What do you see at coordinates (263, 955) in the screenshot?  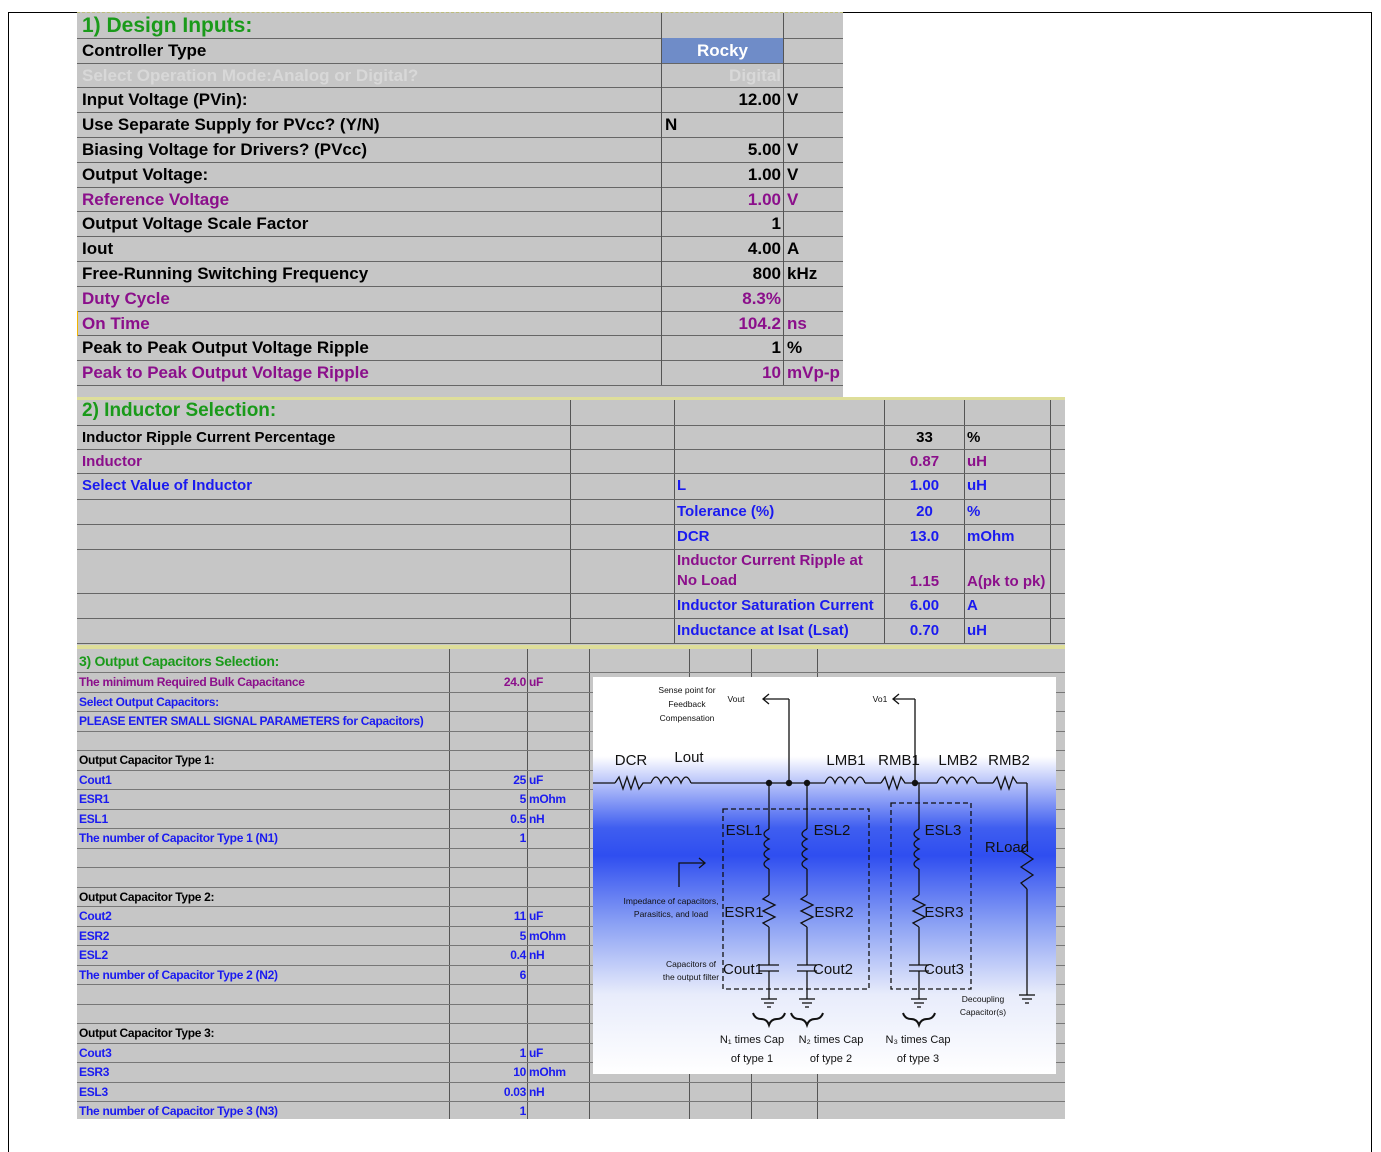 I see `capacitor-label: ESL2` at bounding box center [263, 955].